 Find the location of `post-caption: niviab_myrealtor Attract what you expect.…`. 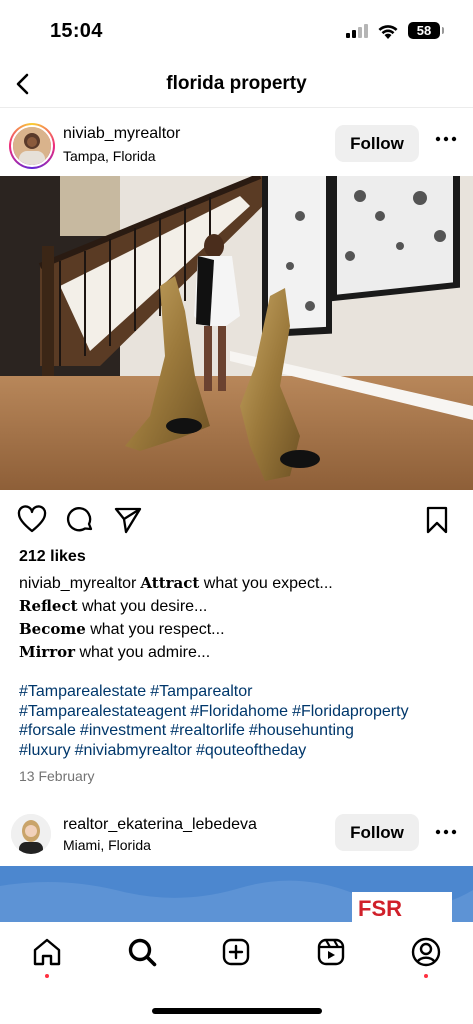

post-caption: niviab_myrealtor Attract what you expect.… is located at coordinates (239, 618).